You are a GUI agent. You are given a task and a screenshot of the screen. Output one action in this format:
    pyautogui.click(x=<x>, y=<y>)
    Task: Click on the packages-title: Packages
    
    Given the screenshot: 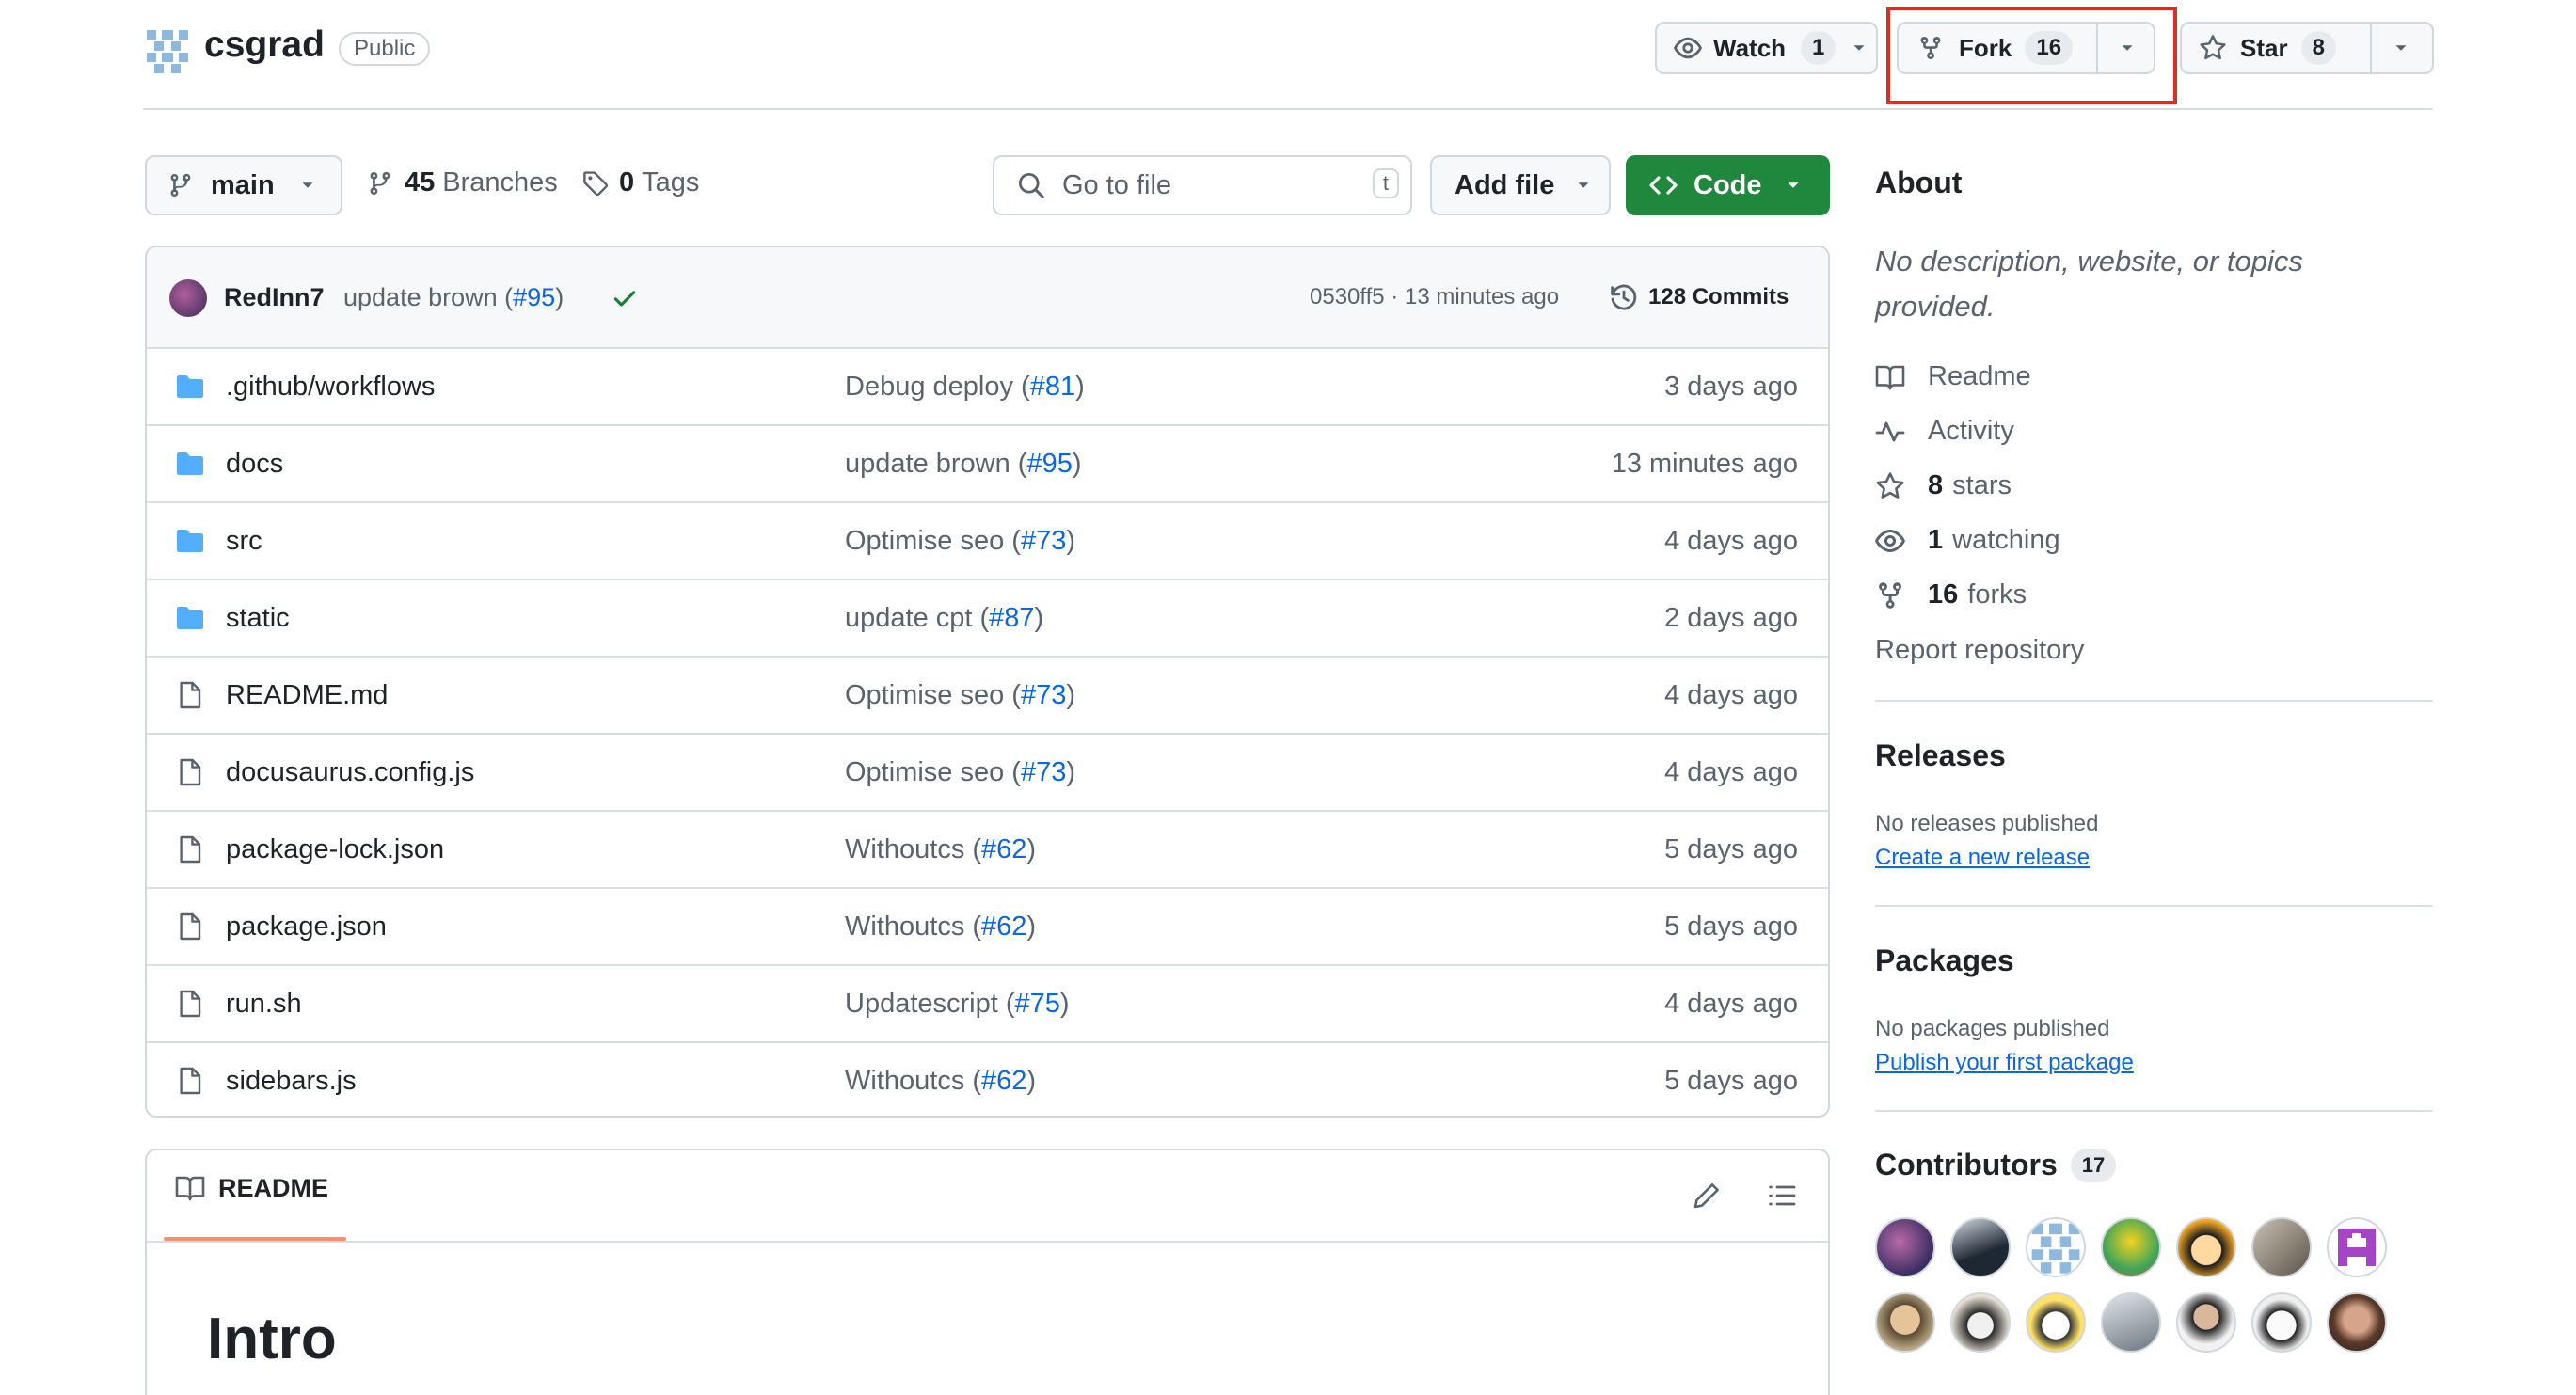 What is the action you would take?
    pyautogui.click(x=1945, y=960)
    